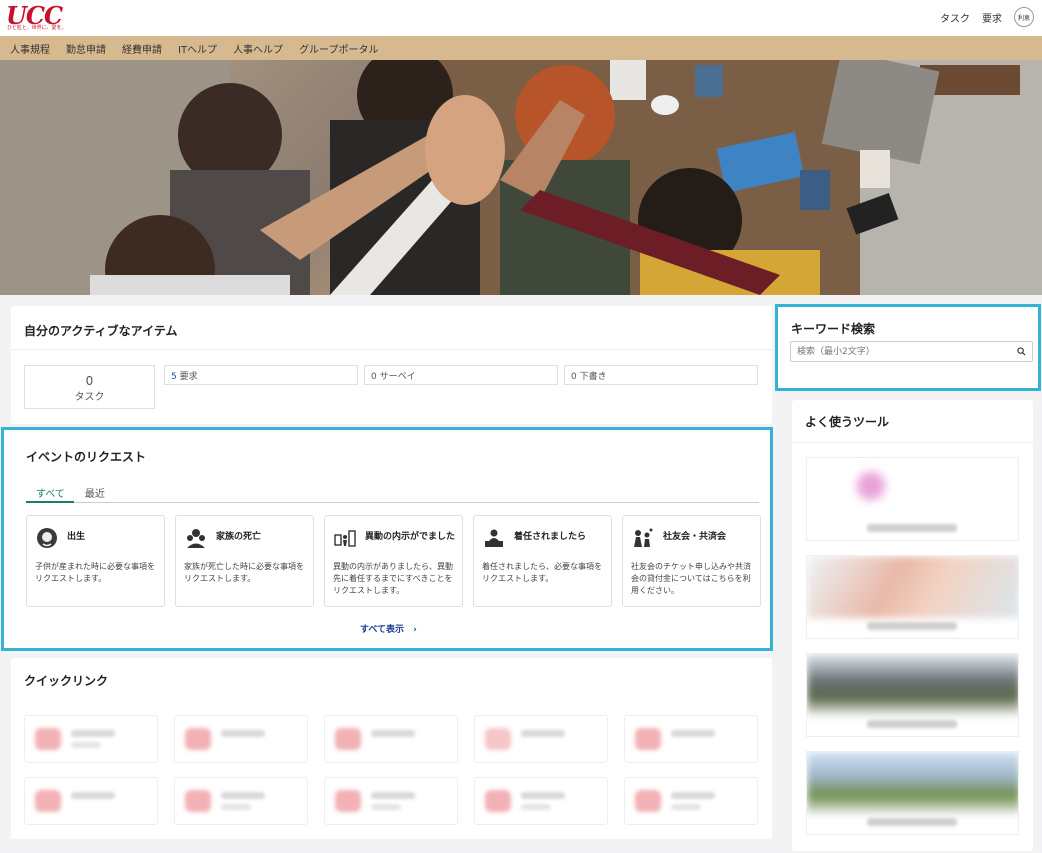  What do you see at coordinates (643, 537) in the screenshot?
I see `people-icon` at bounding box center [643, 537].